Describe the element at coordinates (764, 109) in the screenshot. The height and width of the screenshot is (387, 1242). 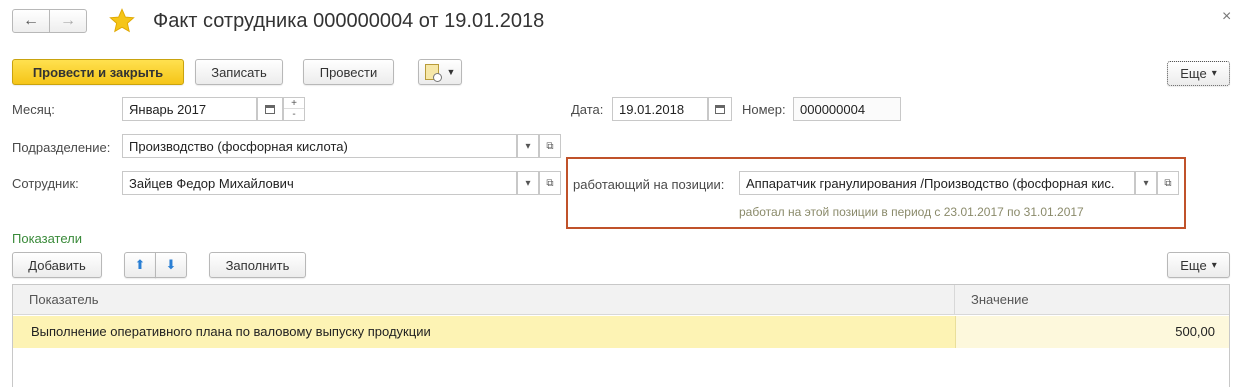
I see `number-label: Номер:` at that location.